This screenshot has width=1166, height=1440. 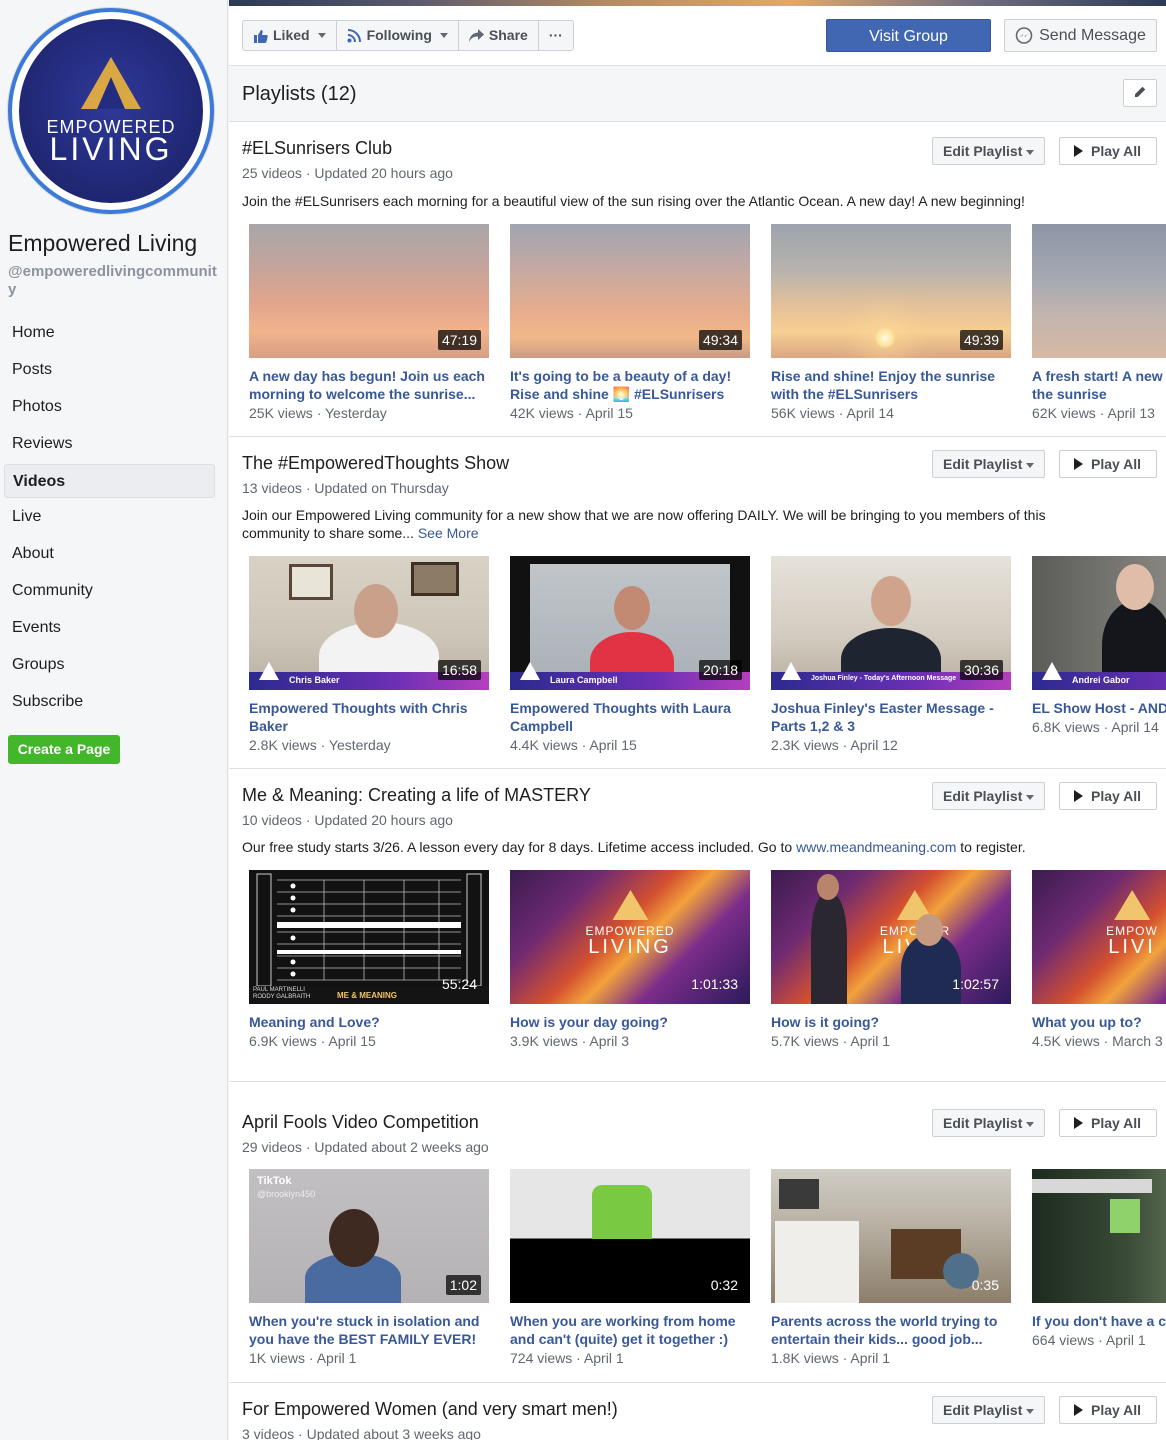 What do you see at coordinates (1099, 623) in the screenshot?
I see `video-thumbnail: Andrei Gabor` at bounding box center [1099, 623].